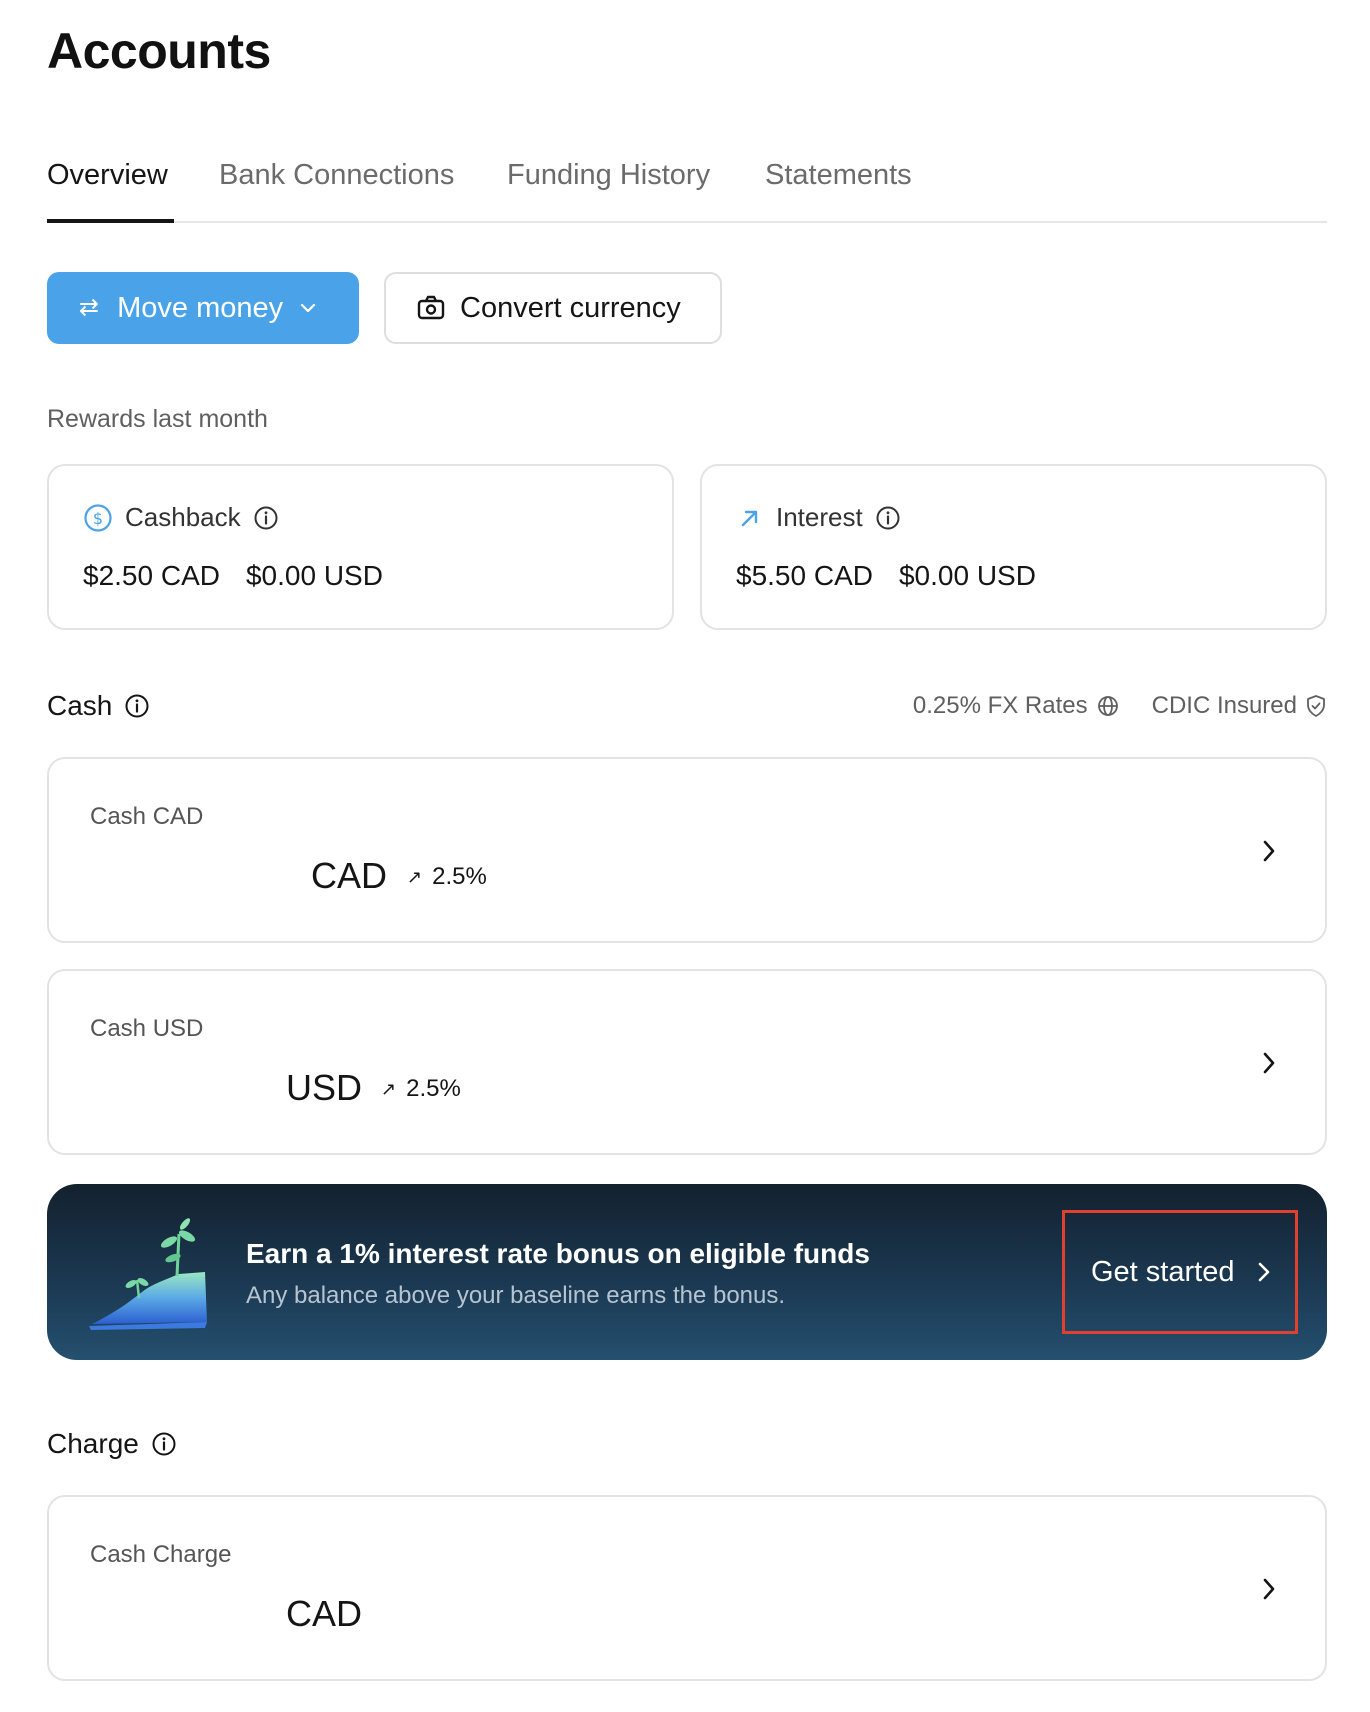  I want to click on charge-info-icon, so click(164, 1444).